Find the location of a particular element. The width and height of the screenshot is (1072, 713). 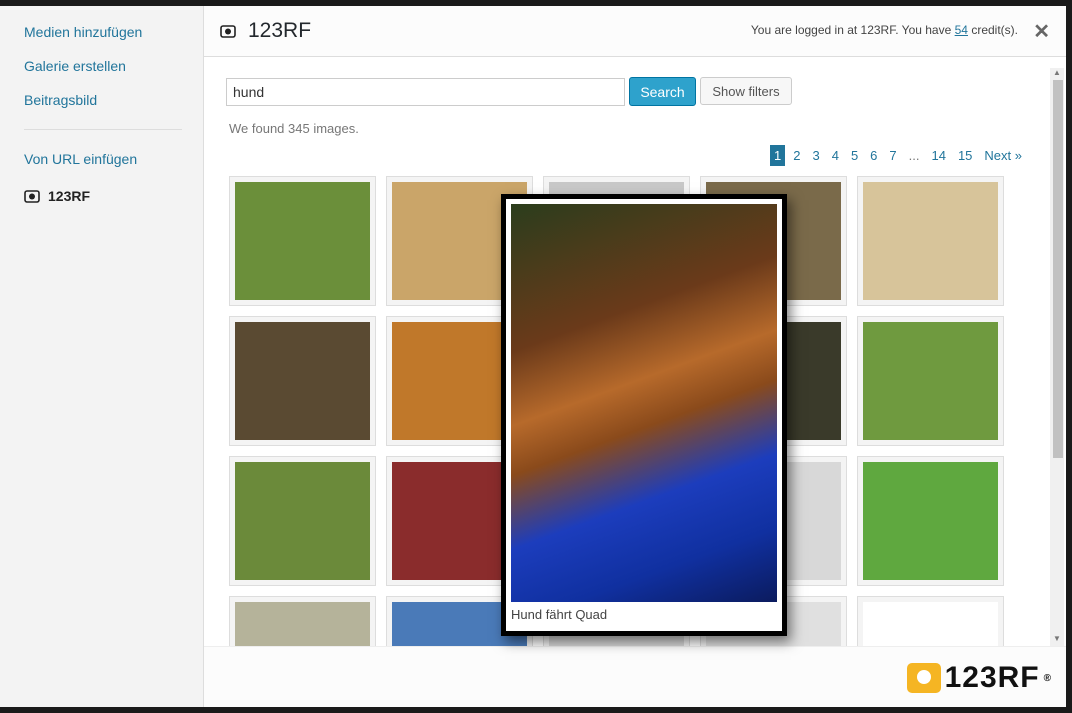

preview-caption: Hund fährt Quad is located at coordinates (559, 614).